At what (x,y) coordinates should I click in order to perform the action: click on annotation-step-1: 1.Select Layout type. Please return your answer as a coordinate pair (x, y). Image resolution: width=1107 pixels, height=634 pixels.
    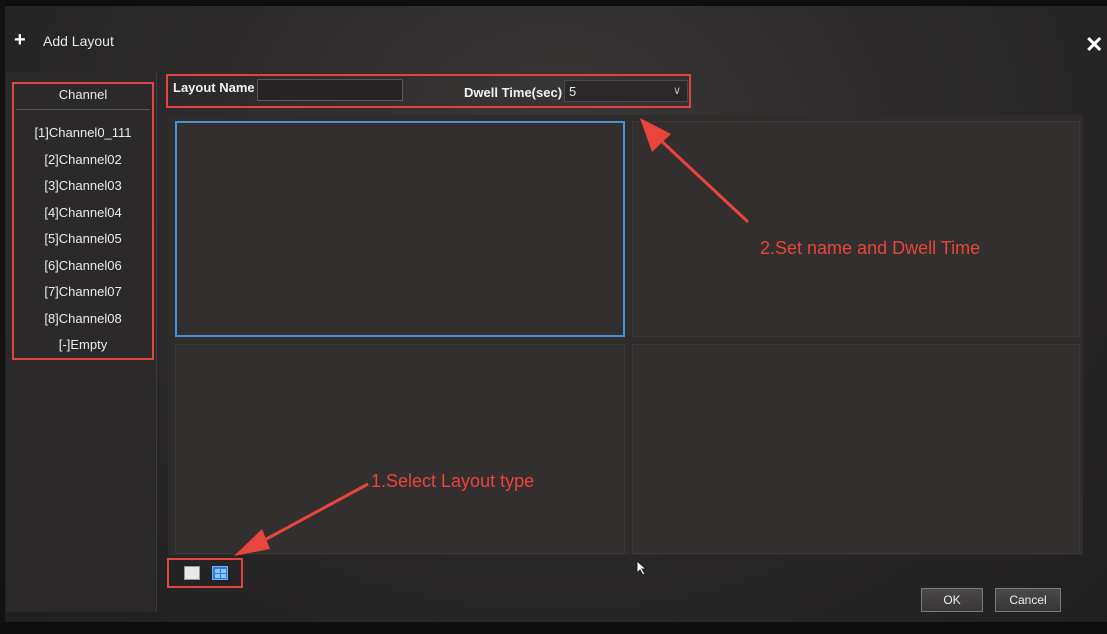
    Looking at the image, I should click on (453, 481).